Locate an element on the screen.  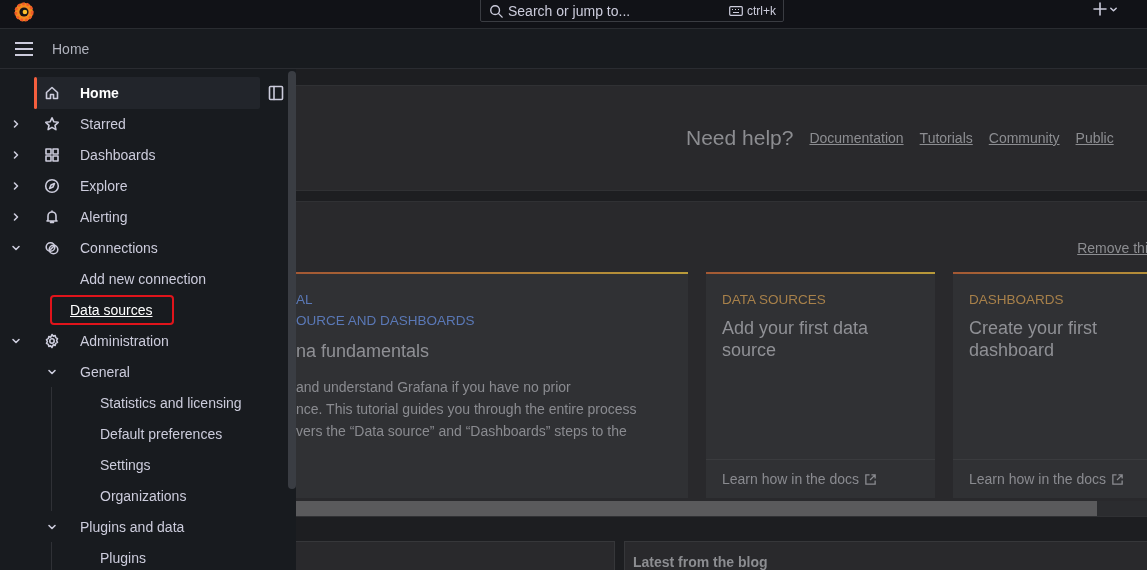
nav-item: Explore is located at coordinates (148, 185).